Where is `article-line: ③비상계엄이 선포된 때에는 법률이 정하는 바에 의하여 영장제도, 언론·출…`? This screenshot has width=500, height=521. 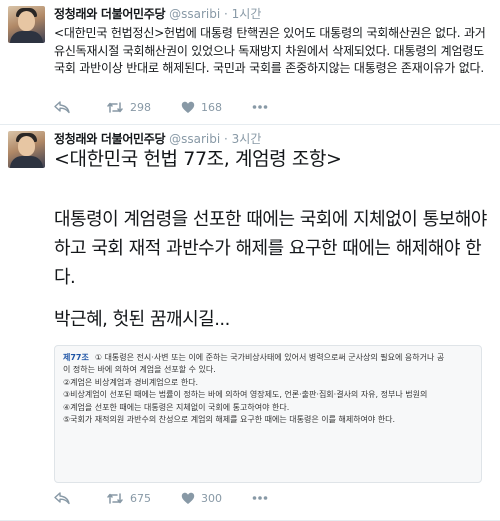 article-line: ③비상계엄이 선포된 때에는 법률이 정하는 바에 의하여 영장제도, 언론·출… is located at coordinates (245, 395).